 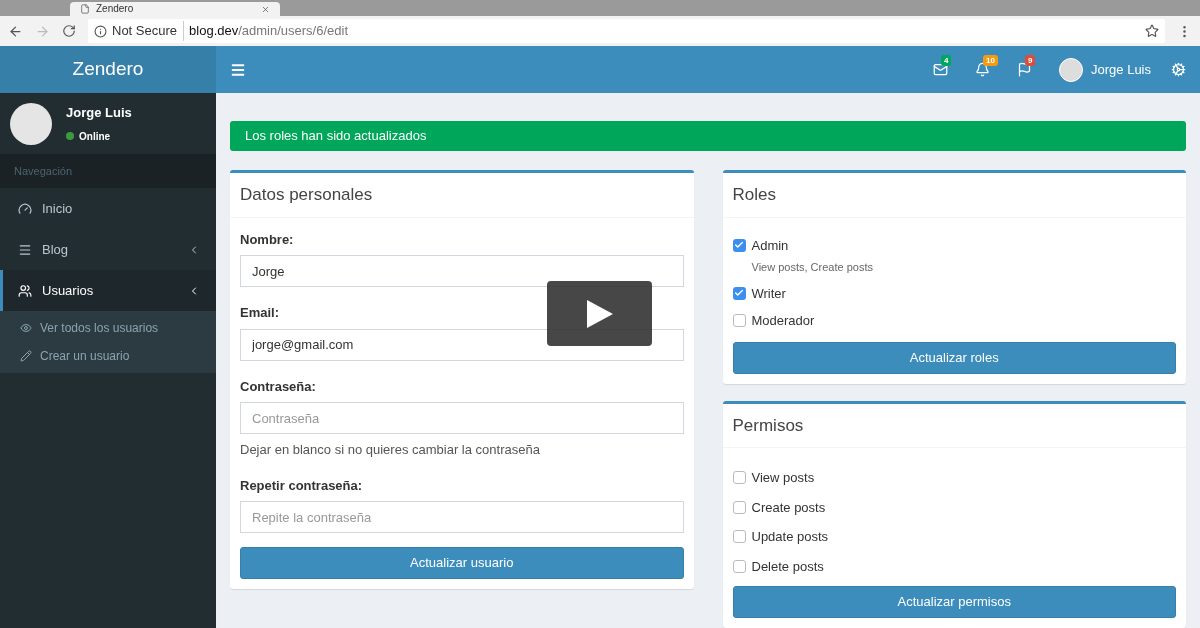 I want to click on update-permissions-button: Actualizar permisos, so click(x=954, y=602).